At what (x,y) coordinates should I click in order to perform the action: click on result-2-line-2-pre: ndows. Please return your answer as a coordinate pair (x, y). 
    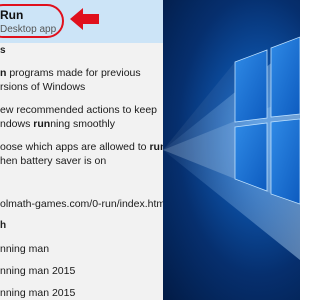
    Looking at the image, I should click on (17, 124).